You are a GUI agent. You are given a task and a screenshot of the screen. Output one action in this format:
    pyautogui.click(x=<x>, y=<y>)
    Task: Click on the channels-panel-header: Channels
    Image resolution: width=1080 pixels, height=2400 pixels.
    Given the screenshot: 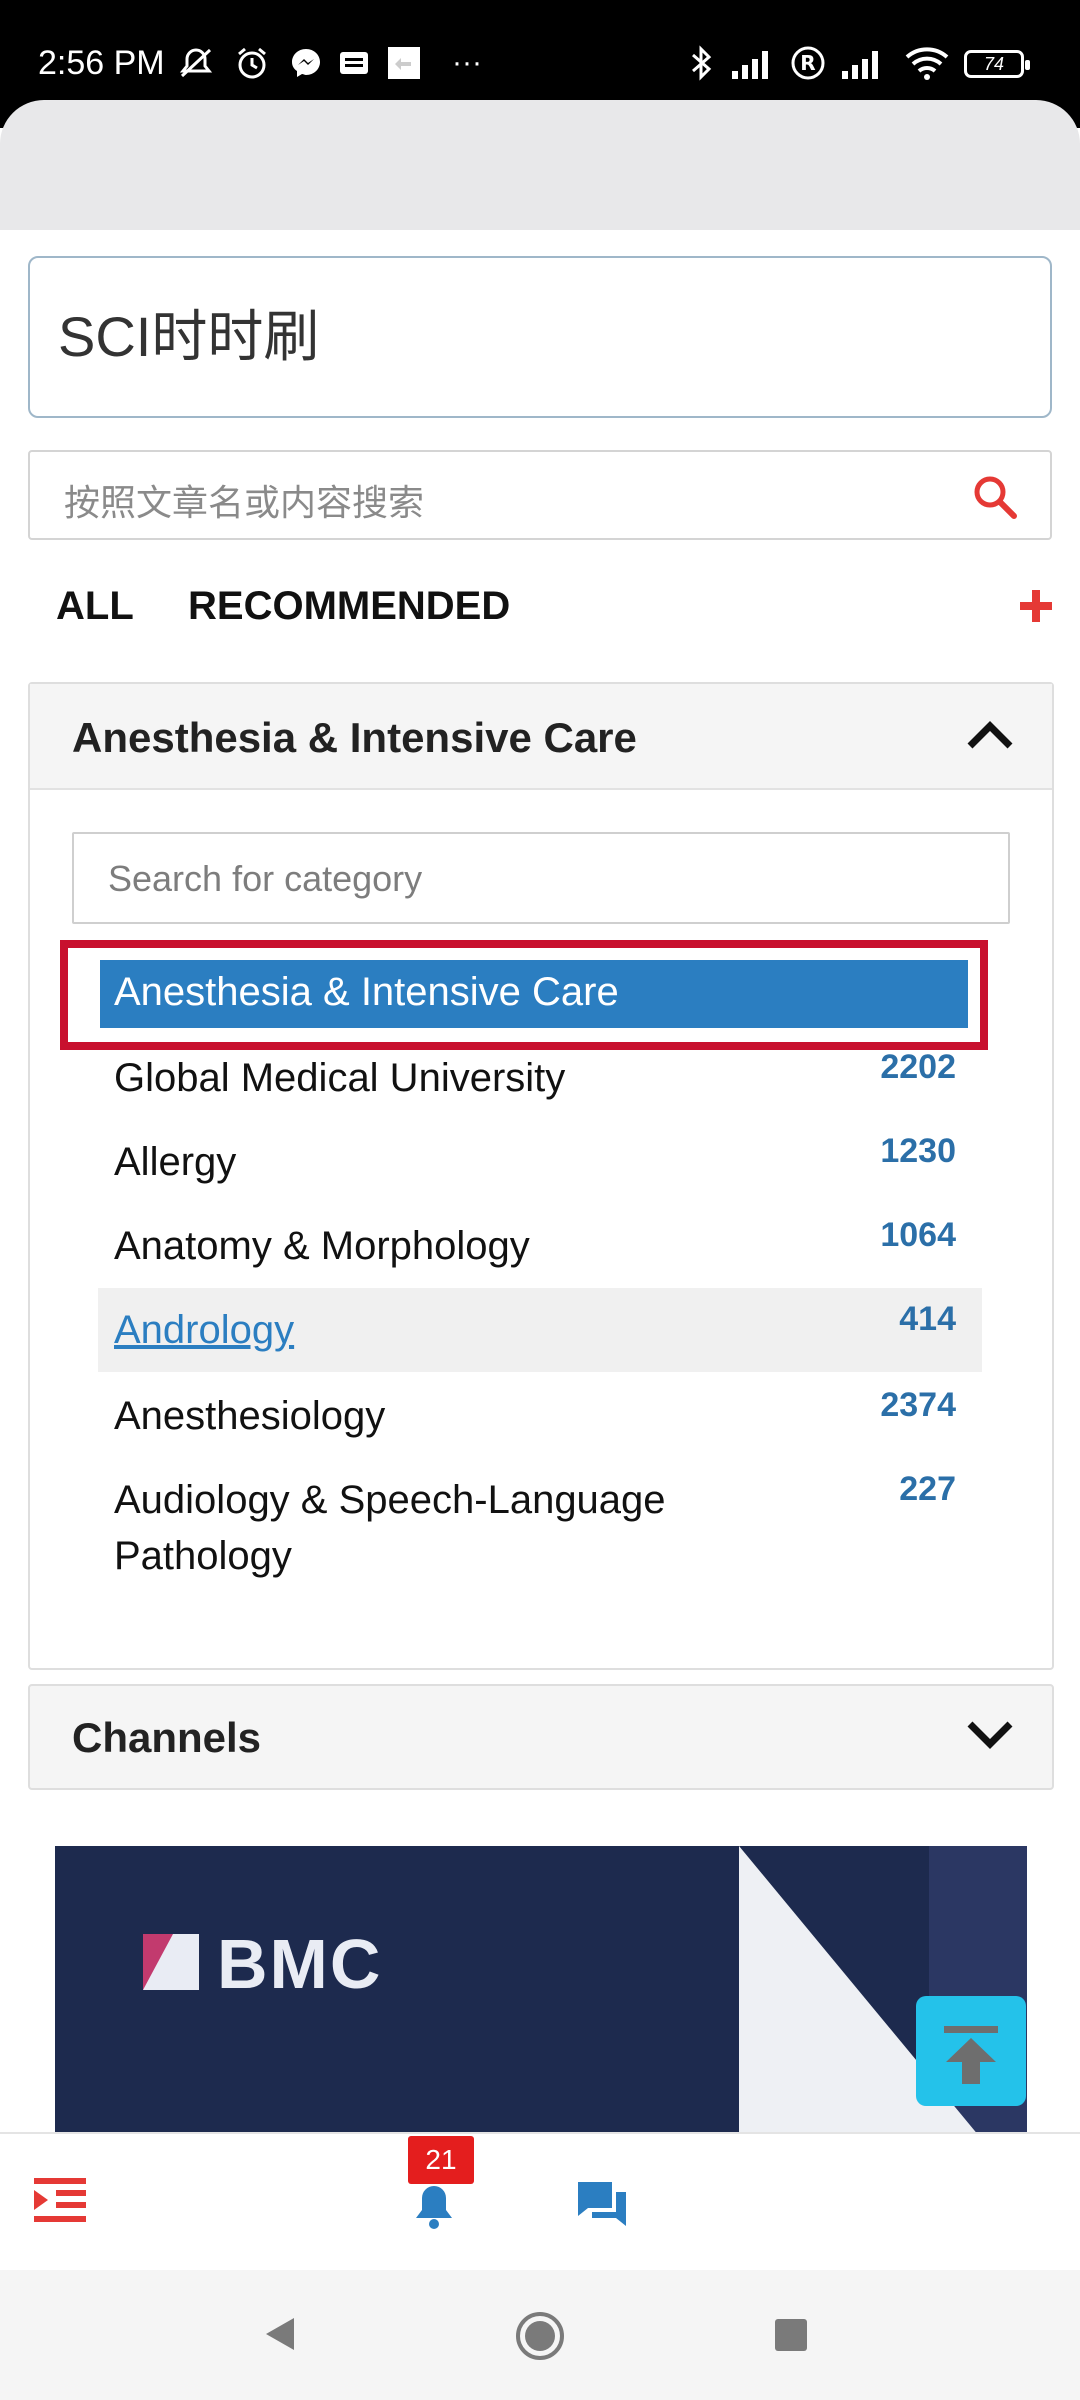 What is the action you would take?
    pyautogui.click(x=541, y=1737)
    